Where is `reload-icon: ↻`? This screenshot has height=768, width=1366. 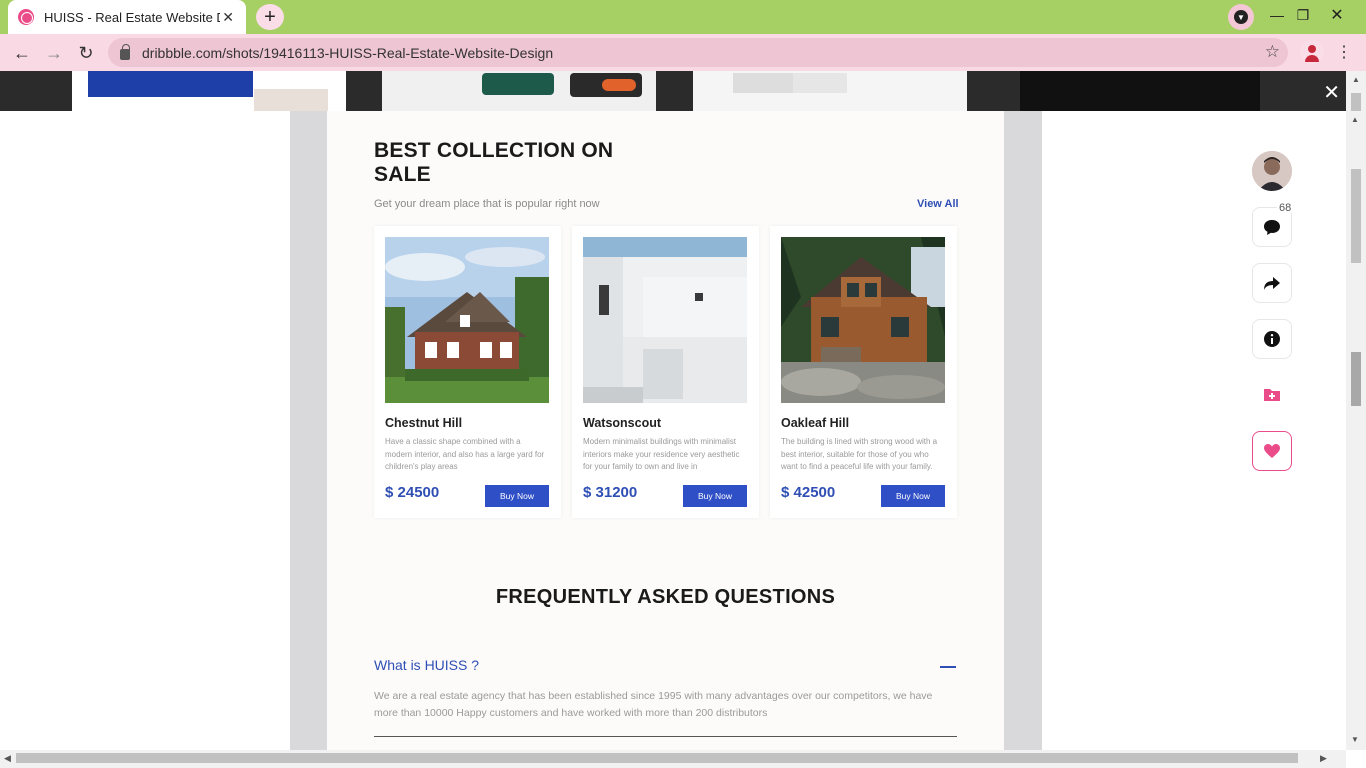
reload-icon: ↻ is located at coordinates (86, 53).